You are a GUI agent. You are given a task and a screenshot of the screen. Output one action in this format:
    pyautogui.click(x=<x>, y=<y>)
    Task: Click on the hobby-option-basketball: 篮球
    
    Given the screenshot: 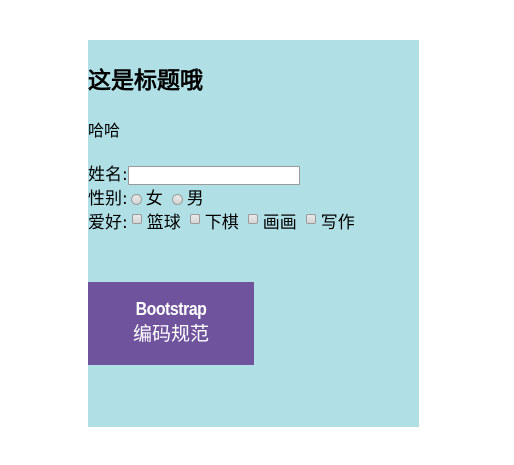 What is the action you would take?
    pyautogui.click(x=154, y=223)
    